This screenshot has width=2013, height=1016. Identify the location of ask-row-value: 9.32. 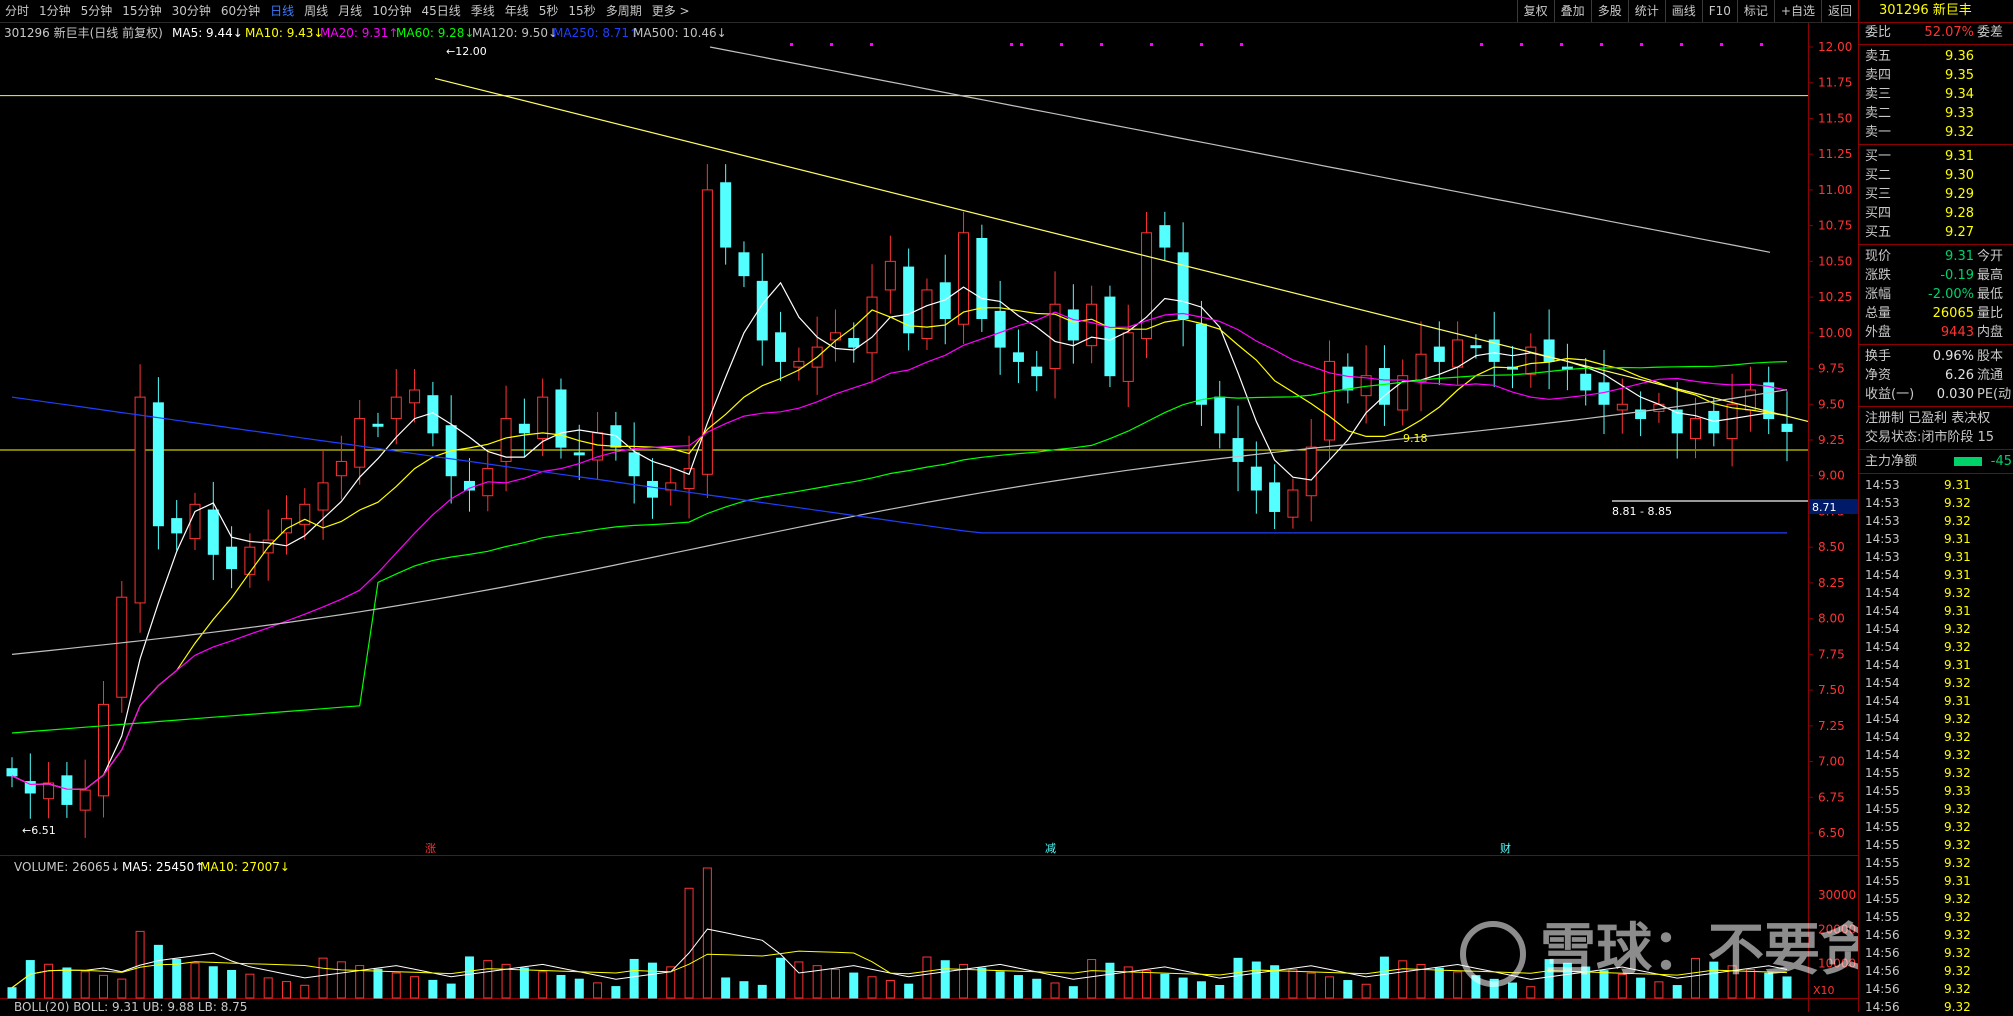
(1959, 132).